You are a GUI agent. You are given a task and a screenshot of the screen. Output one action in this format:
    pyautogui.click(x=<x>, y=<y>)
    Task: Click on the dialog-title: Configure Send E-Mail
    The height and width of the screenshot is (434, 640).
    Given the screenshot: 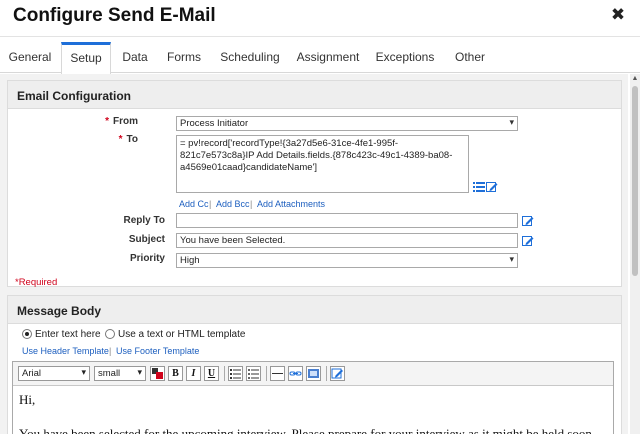 What is the action you would take?
    pyautogui.click(x=114, y=15)
    